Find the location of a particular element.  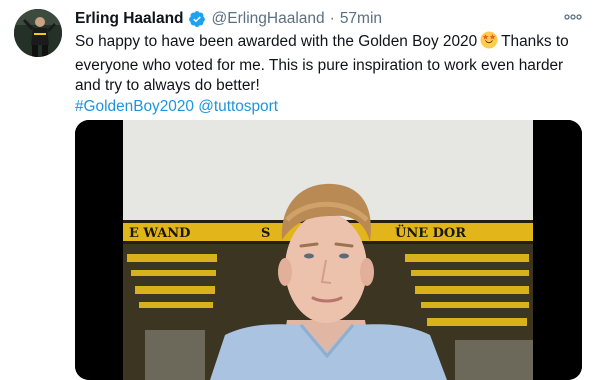

avatar-photo is located at coordinates (38, 33).